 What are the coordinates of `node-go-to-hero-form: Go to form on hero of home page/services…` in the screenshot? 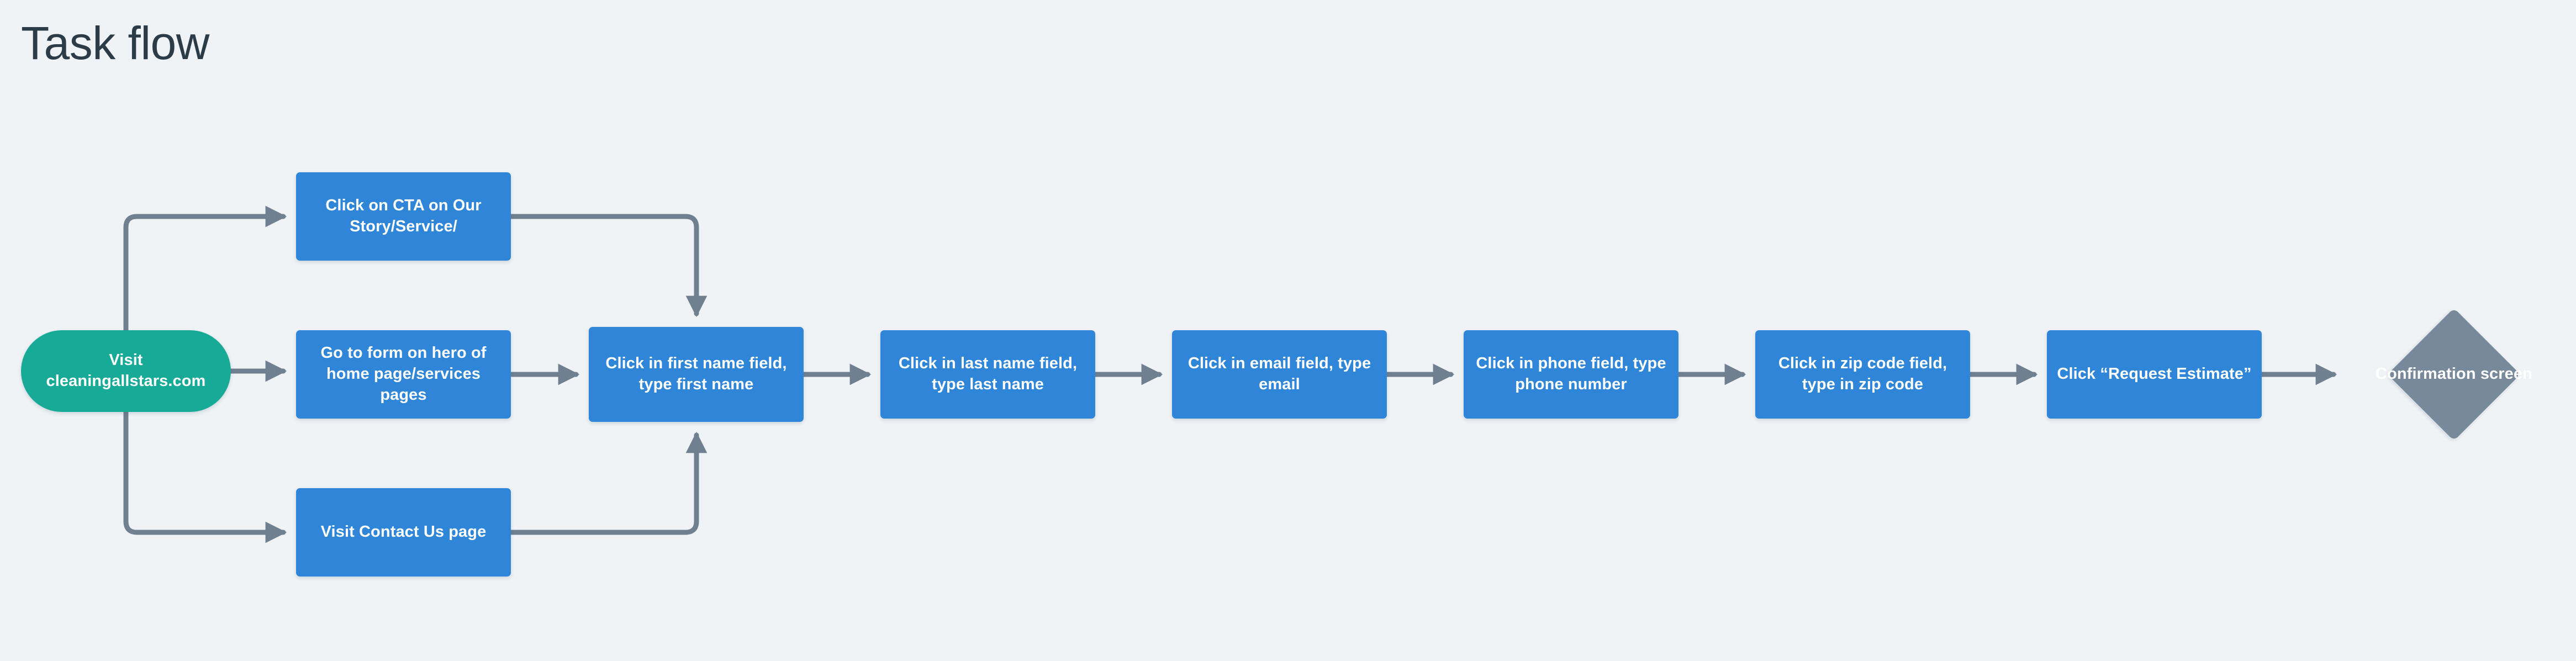 It's located at (403, 374).